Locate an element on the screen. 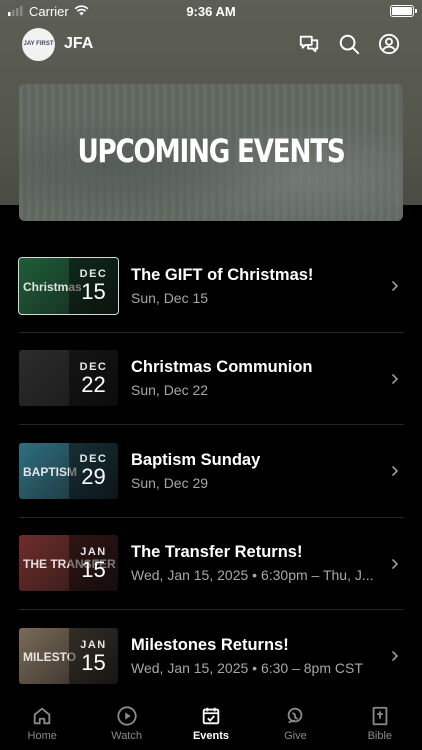 Image resolution: width=422 pixels, height=750 pixels. tab-bar: Home Watch Events Give Bible is located at coordinates (211, 724).